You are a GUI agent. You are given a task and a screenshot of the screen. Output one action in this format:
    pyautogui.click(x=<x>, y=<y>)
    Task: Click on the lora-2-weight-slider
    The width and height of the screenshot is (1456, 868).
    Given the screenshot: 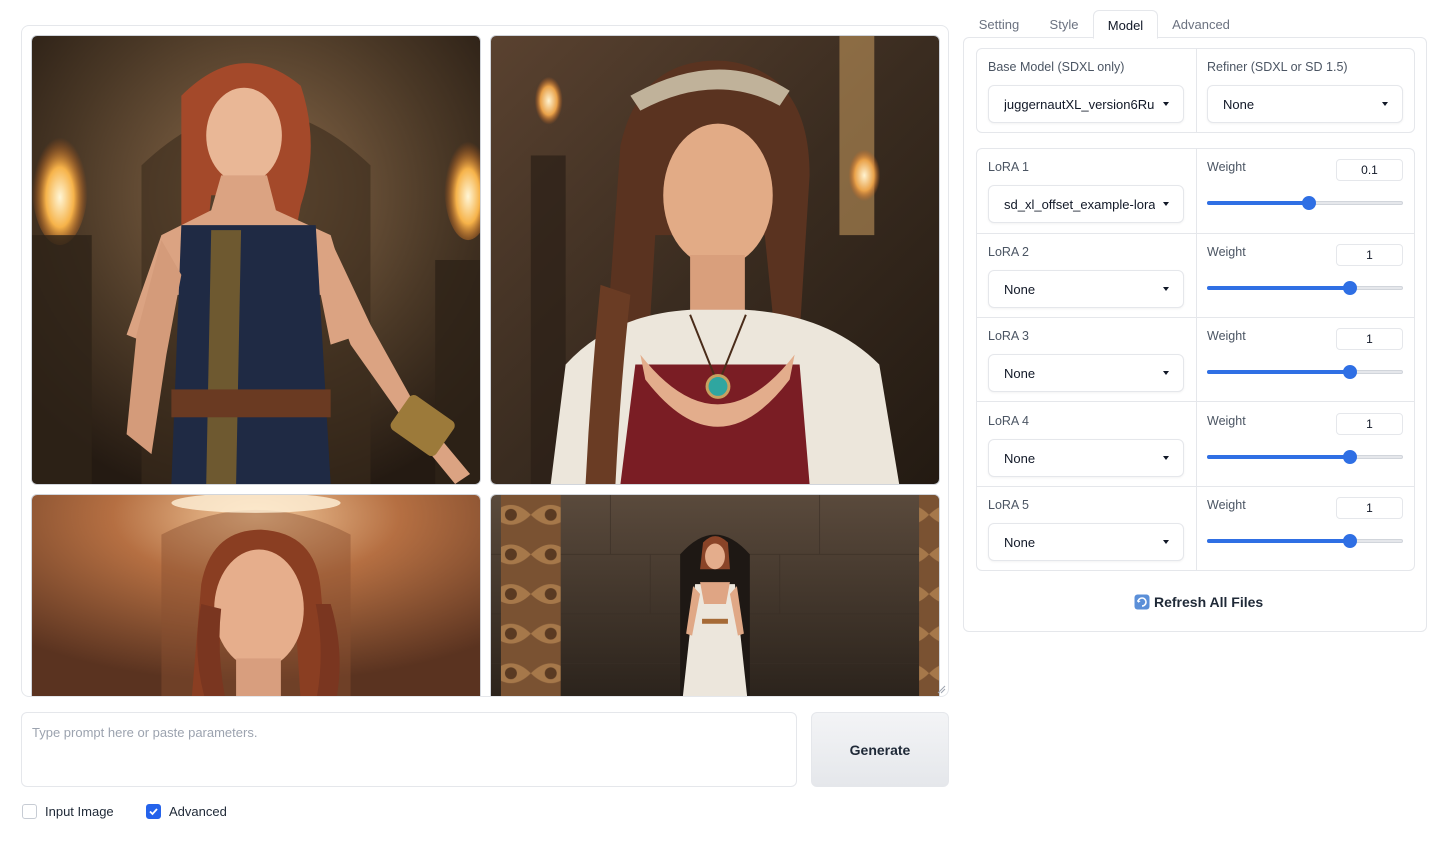 What is the action you would take?
    pyautogui.click(x=1305, y=288)
    